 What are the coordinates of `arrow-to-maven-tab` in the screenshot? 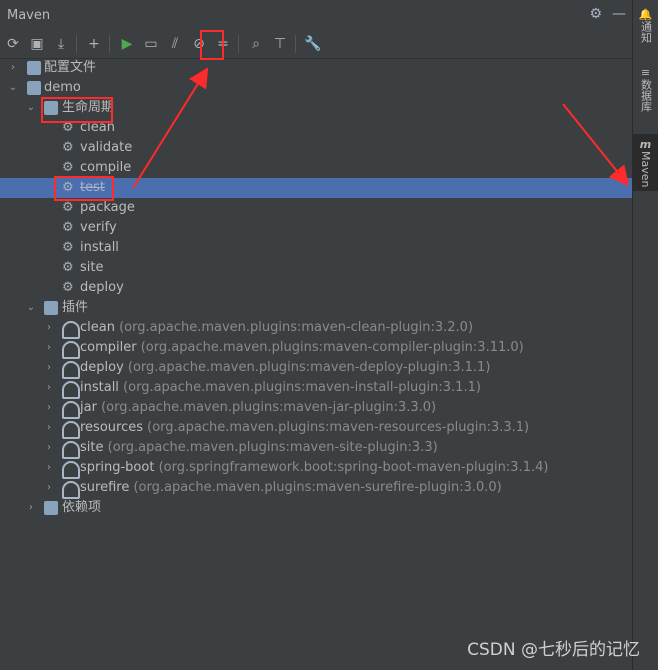 It's located at (596, 145).